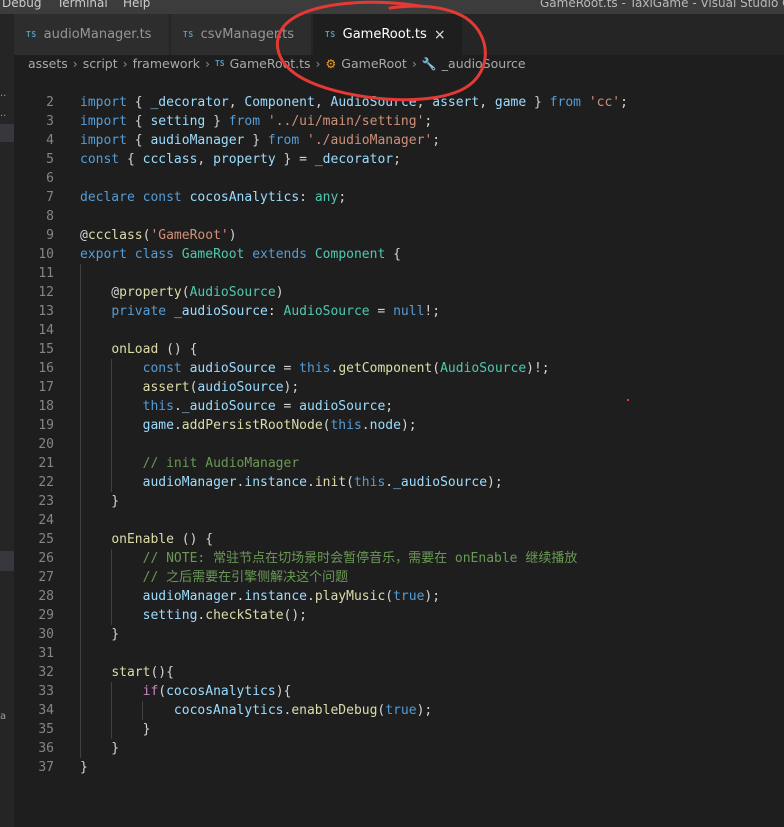 The height and width of the screenshot is (827, 784). Describe the element at coordinates (150, 292) in the screenshot. I see `code-token: property` at that location.